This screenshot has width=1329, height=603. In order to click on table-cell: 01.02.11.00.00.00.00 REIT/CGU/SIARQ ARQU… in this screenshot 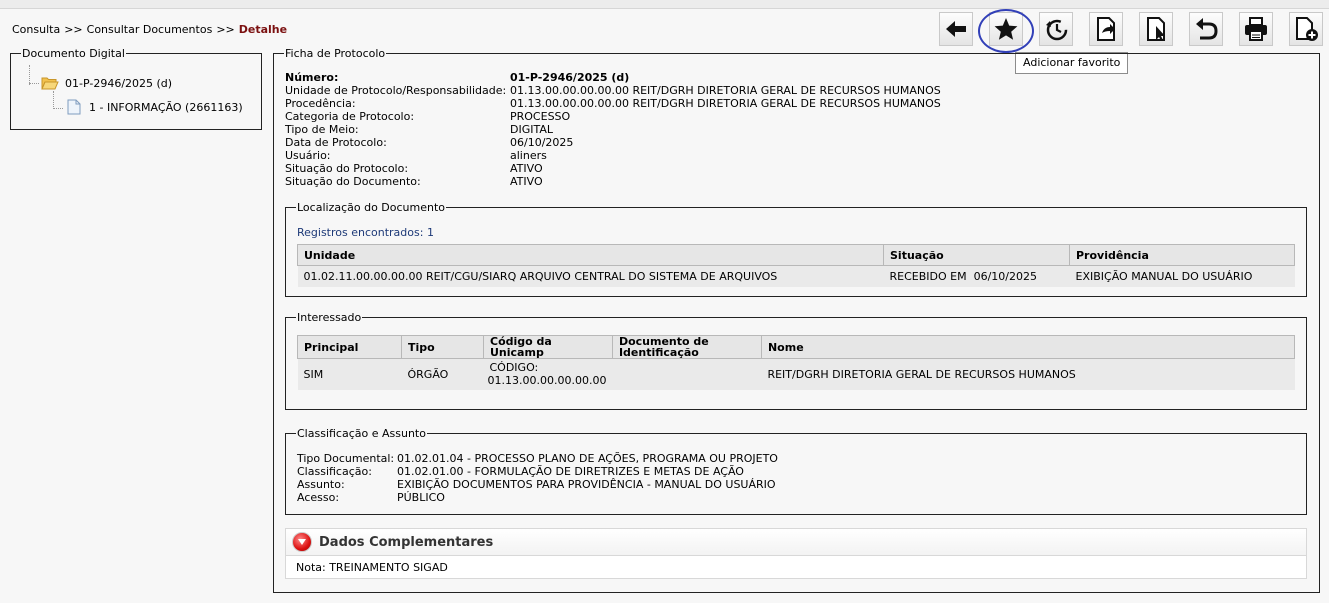, I will do `click(590, 276)`.